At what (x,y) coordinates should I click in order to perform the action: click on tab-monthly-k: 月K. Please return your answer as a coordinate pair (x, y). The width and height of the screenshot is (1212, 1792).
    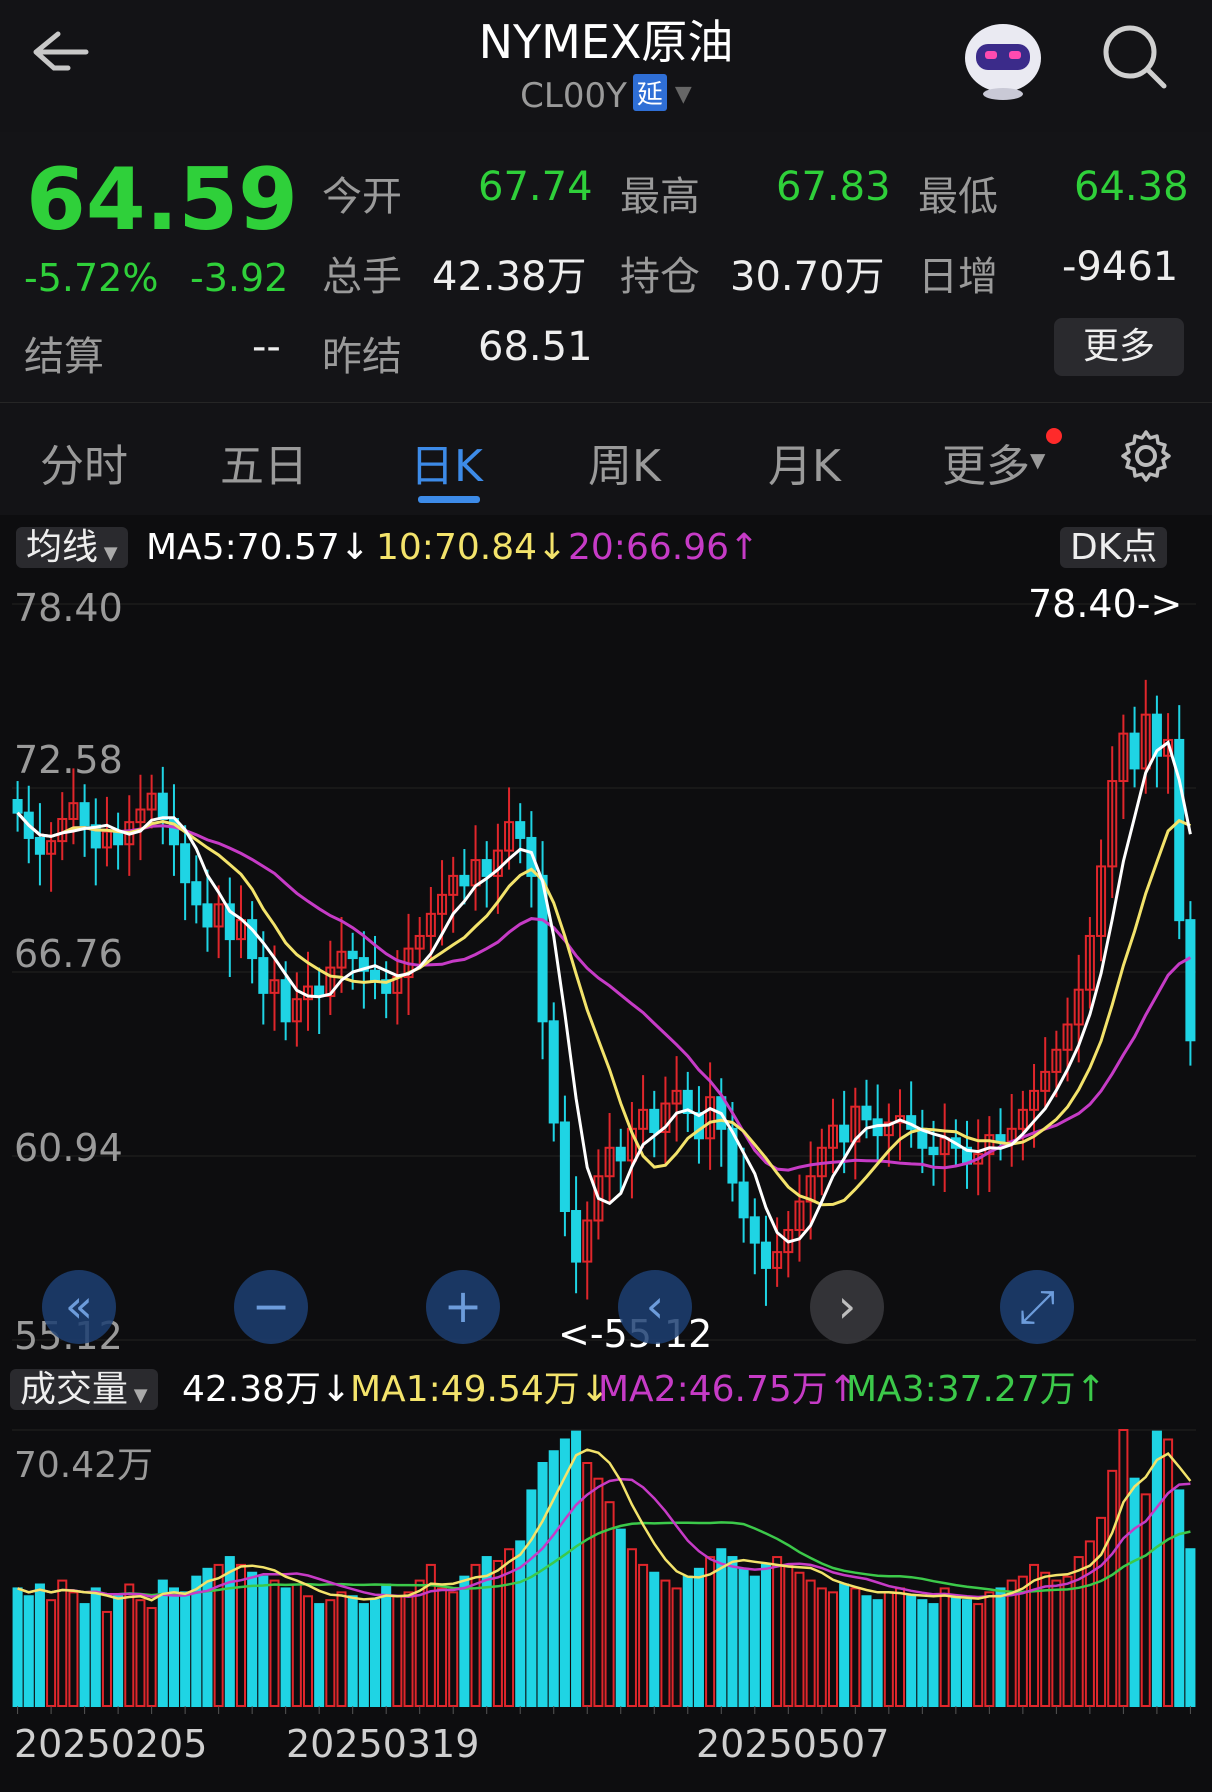
    Looking at the image, I should click on (804, 462).